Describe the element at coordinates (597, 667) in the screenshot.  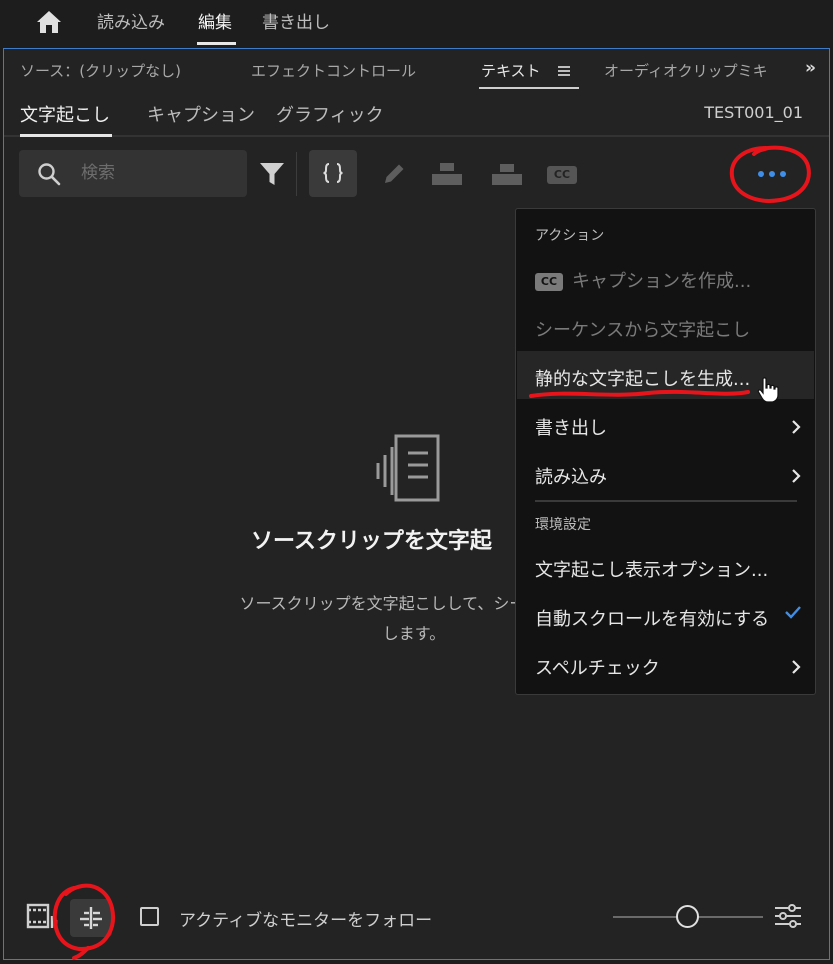
I see `menu-item-spell-check: スペルチェック` at that location.